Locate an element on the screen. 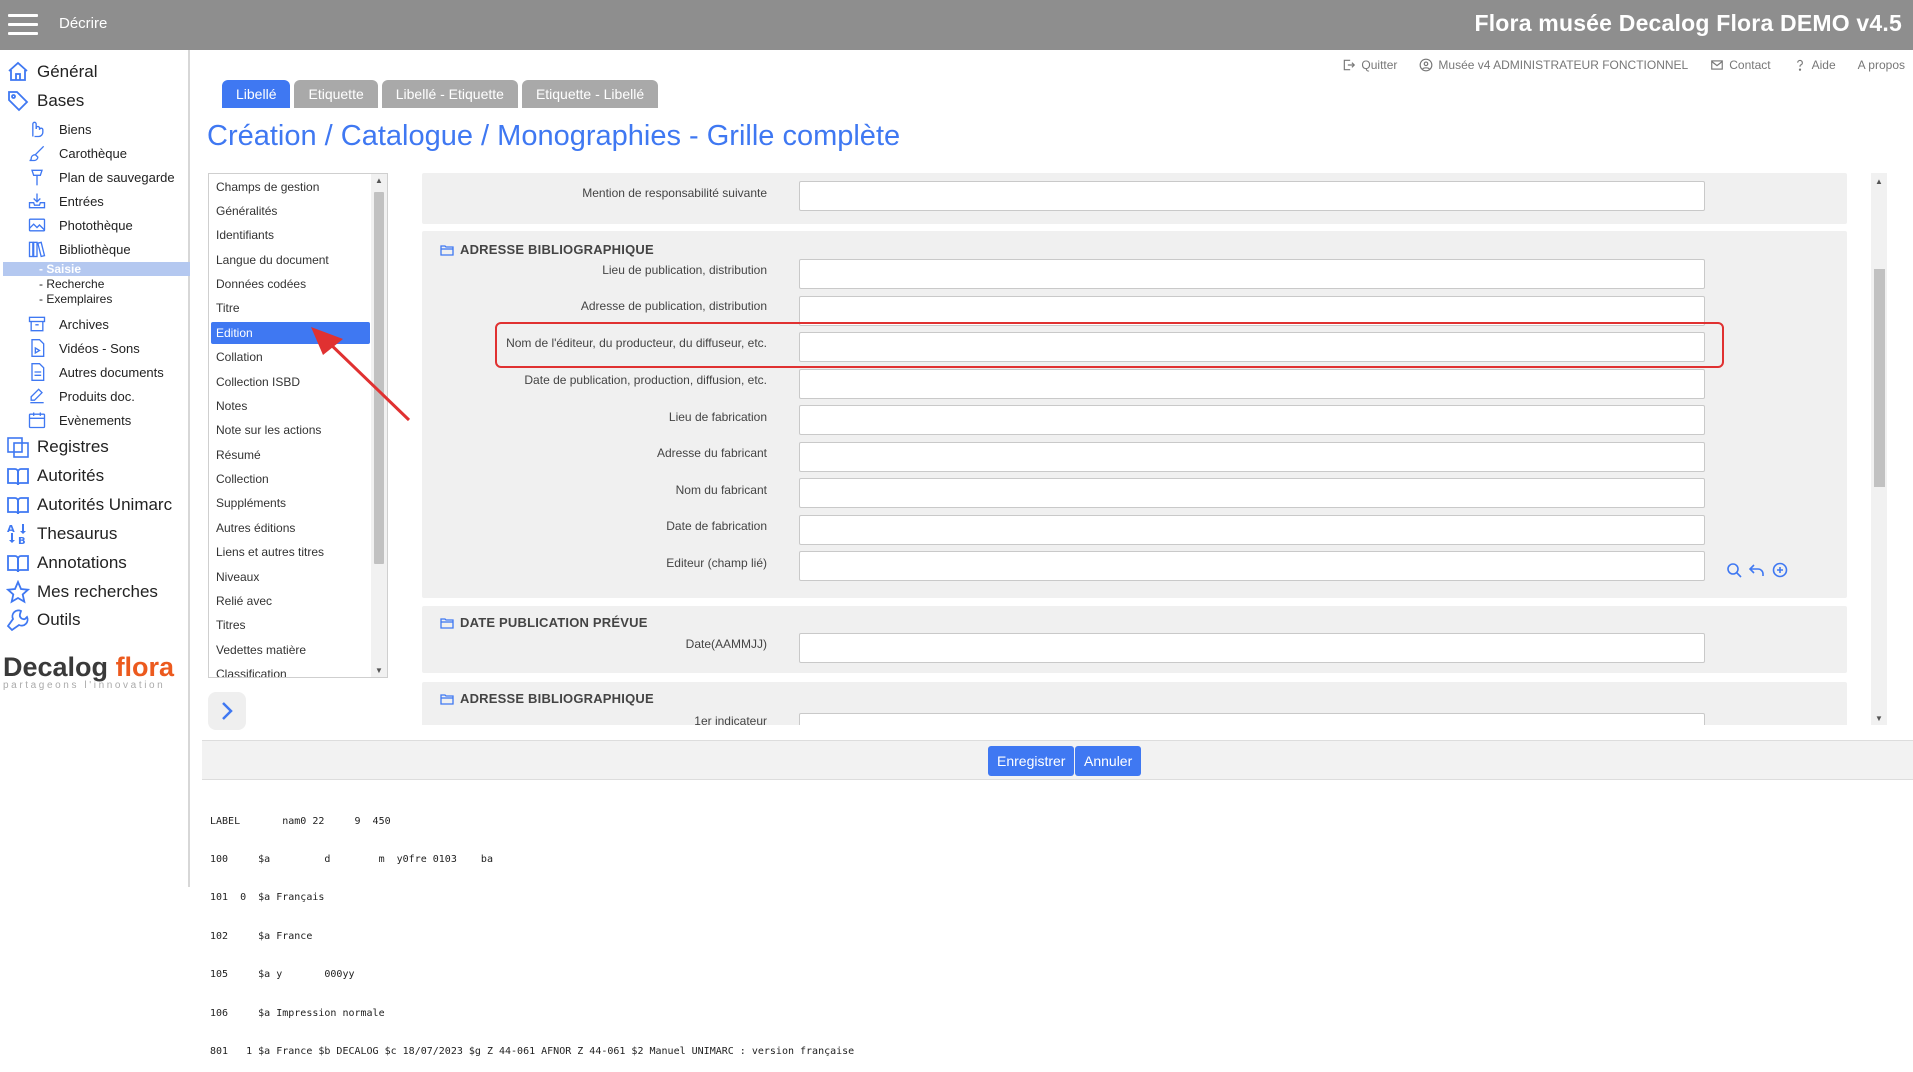 The image size is (1913, 1072). save-button: Enregistrer is located at coordinates (1031, 761).